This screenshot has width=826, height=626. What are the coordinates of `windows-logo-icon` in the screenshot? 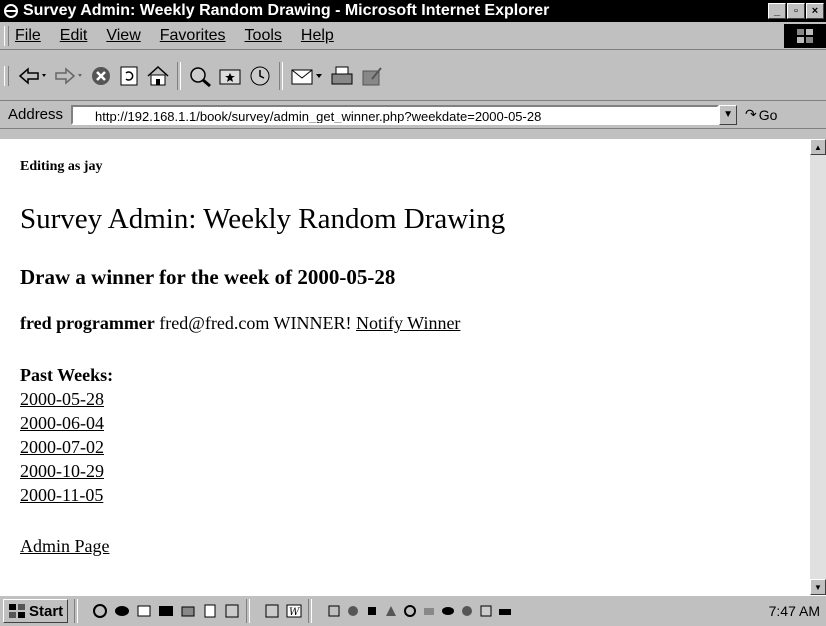 It's located at (805, 36).